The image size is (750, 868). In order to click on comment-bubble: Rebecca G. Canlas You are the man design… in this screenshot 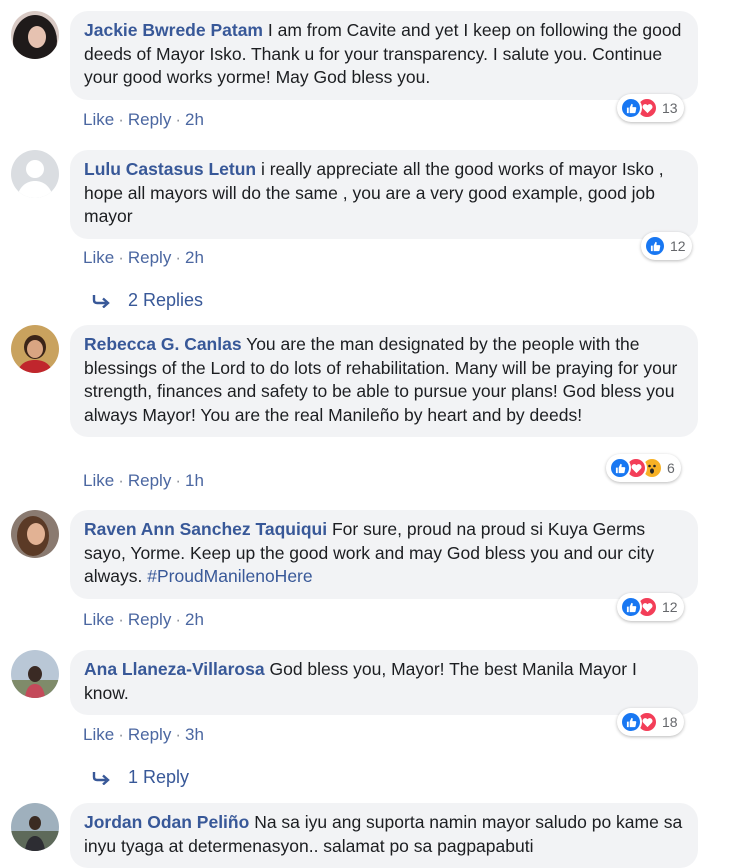, I will do `click(384, 381)`.